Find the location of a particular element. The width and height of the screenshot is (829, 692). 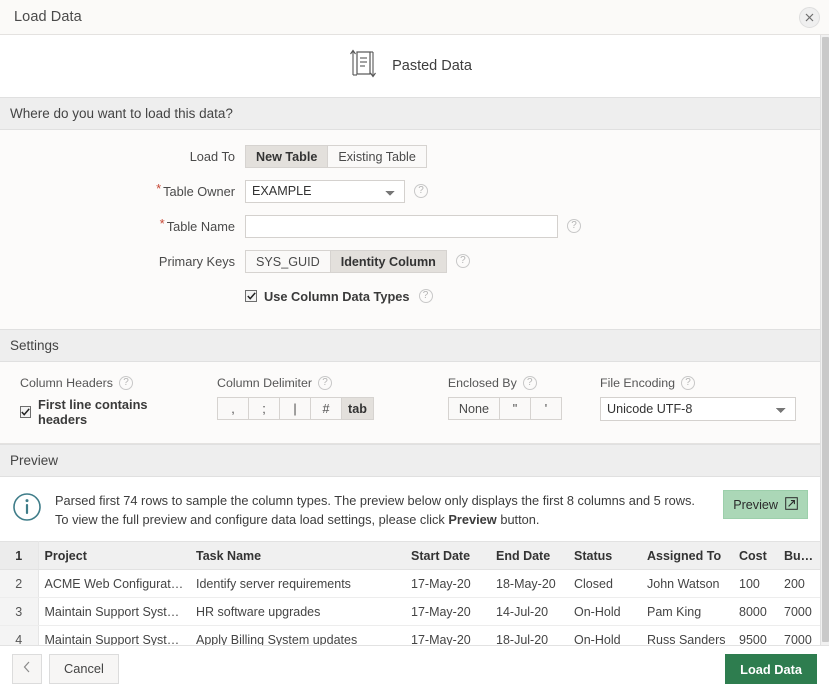

primary-keys-option-identity-column: Identity Column is located at coordinates (388, 261).